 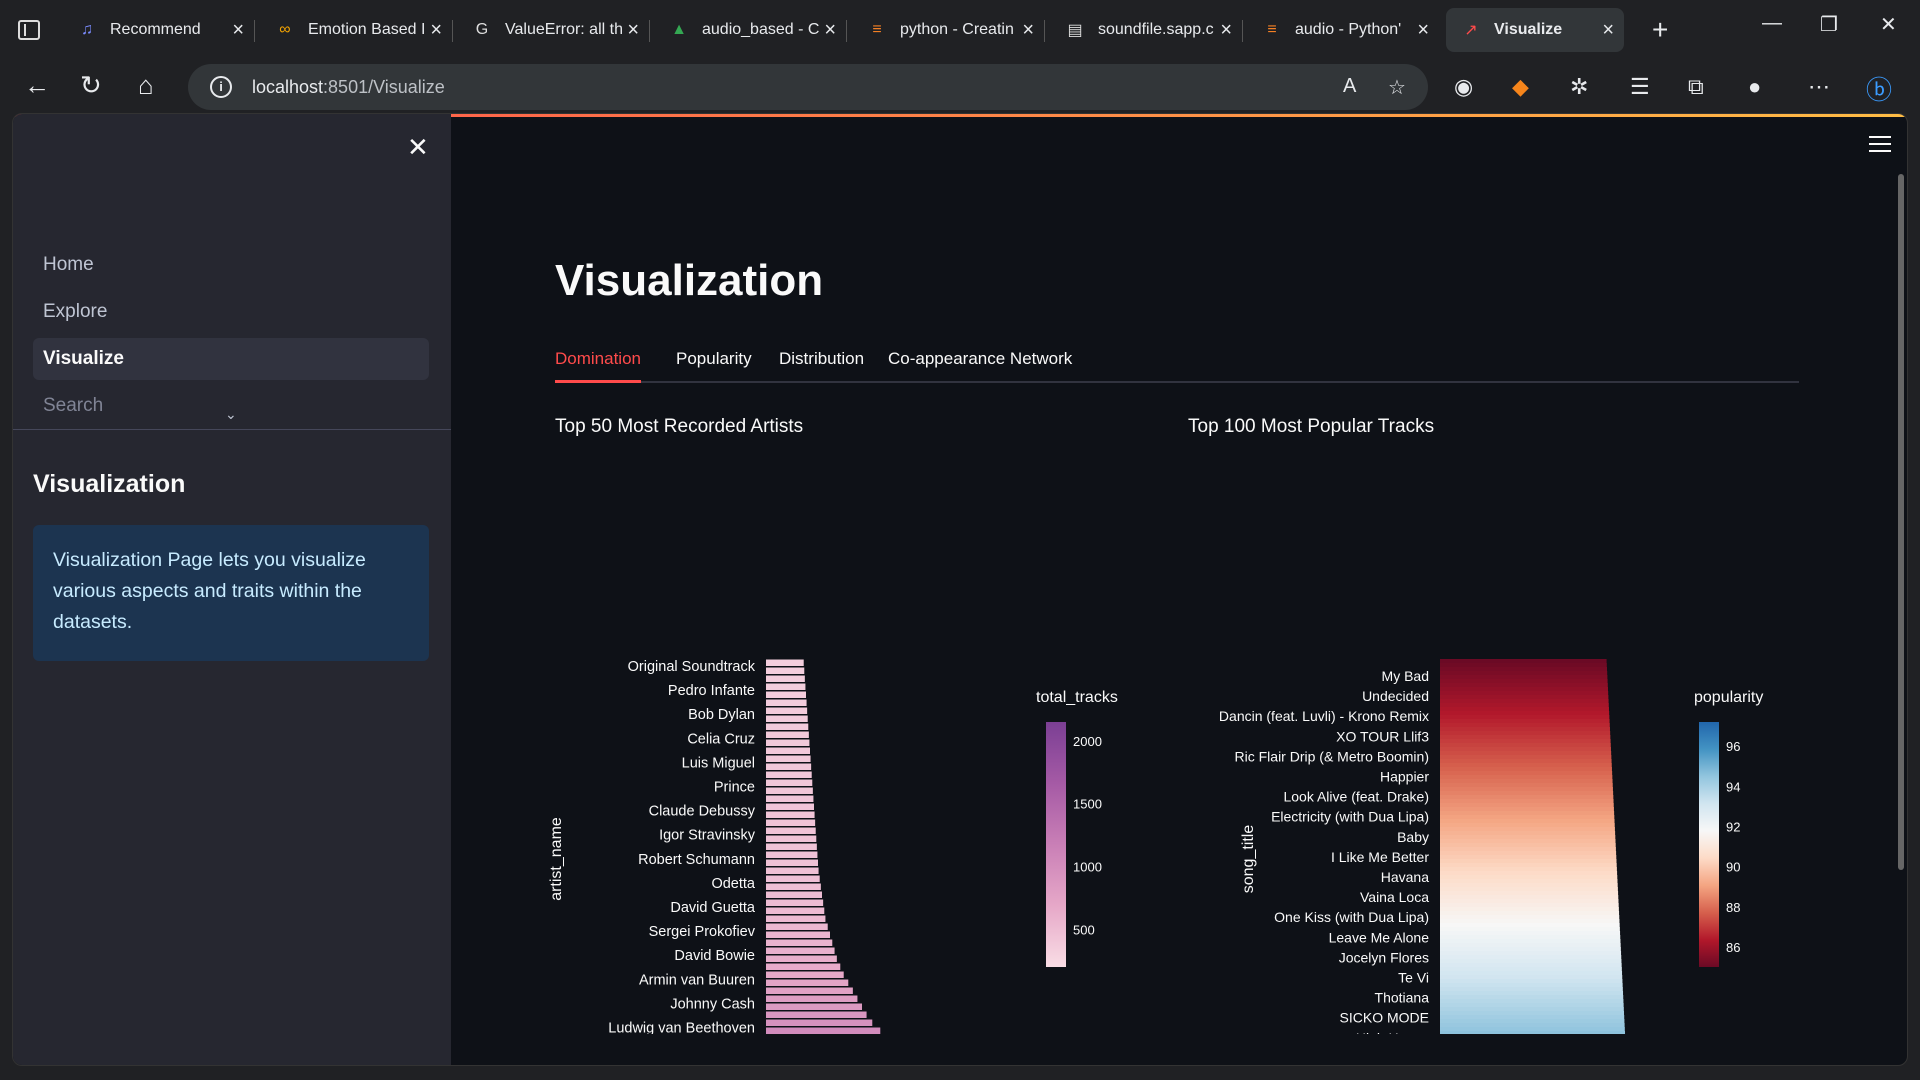 What do you see at coordinates (761, 29) in the screenshot?
I see `browser-tab-label: audio_based - C` at bounding box center [761, 29].